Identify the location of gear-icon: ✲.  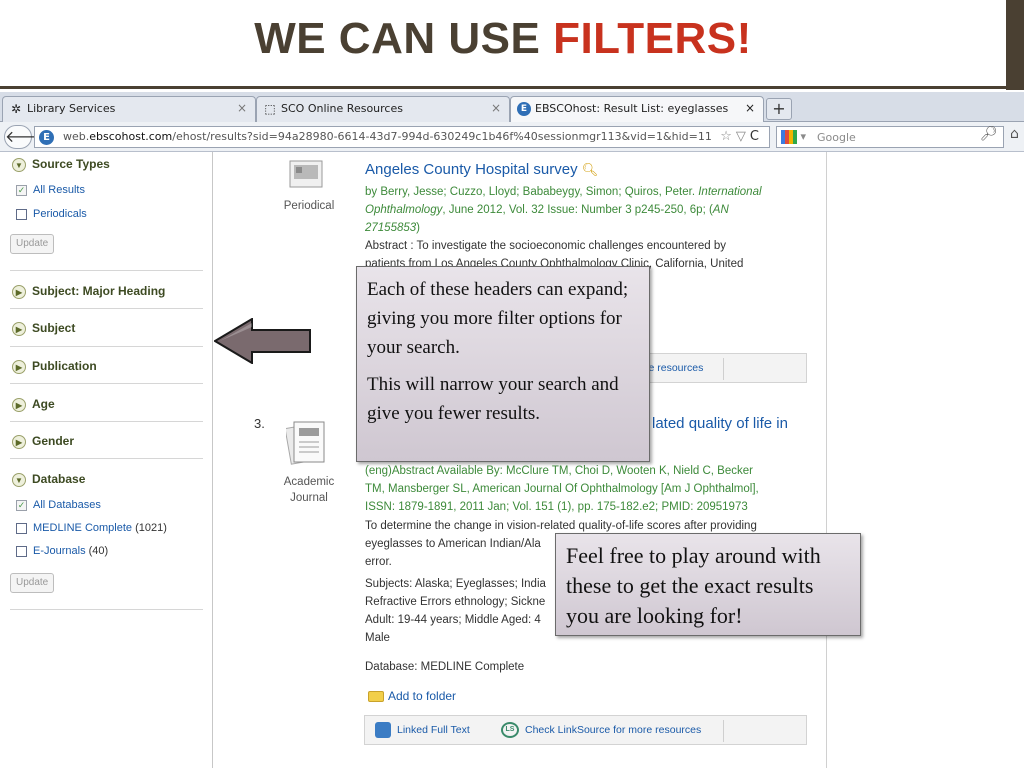
(16, 109).